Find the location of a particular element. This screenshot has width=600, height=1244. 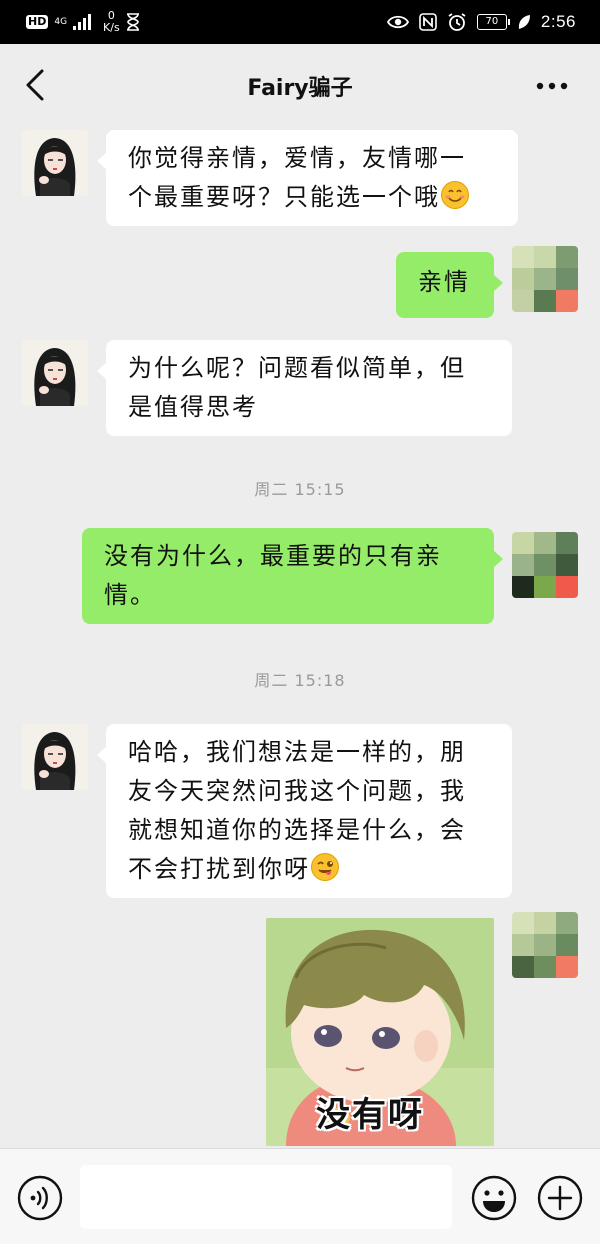

message-bubble-received: 为什么呢？问题看似简单，但 是值得思考 is located at coordinates (304, 388).